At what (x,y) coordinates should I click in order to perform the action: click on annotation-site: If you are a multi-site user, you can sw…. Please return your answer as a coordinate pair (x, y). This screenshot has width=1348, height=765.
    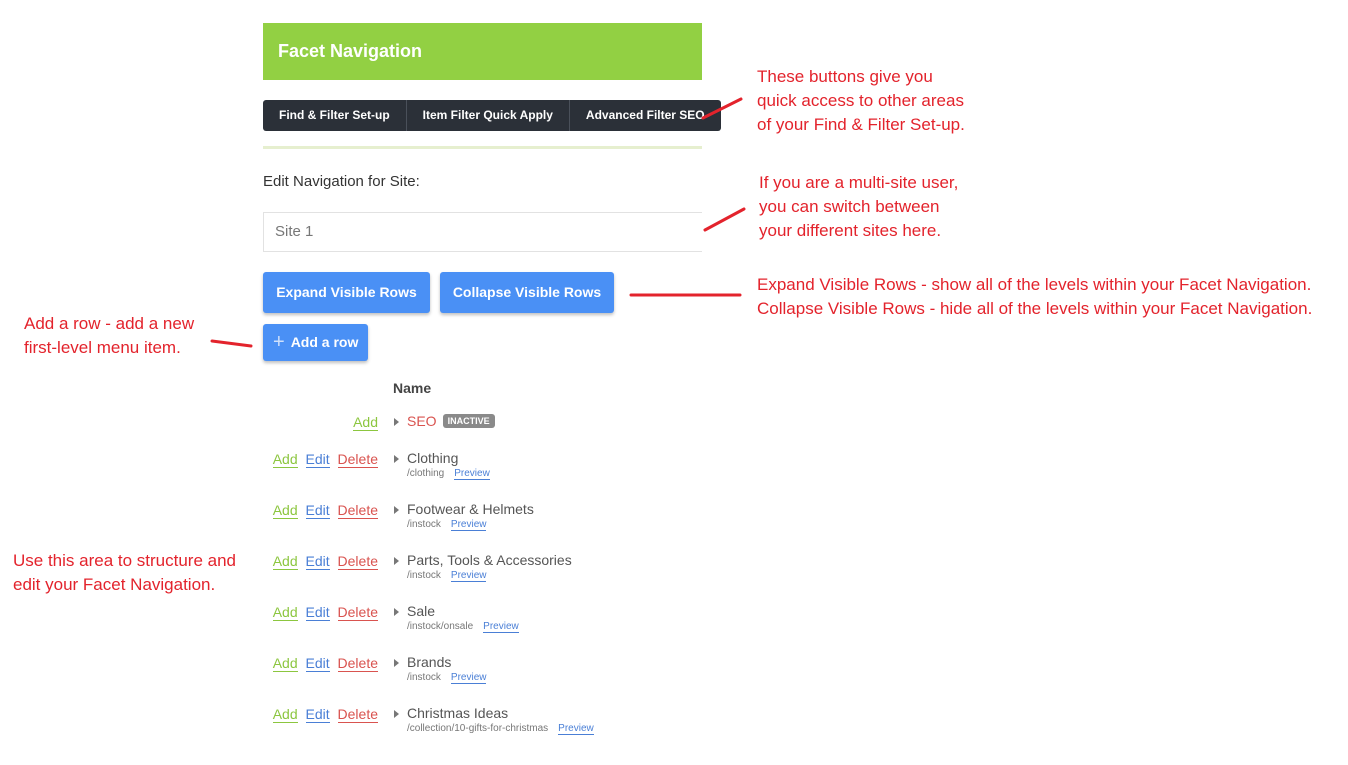
    Looking at the image, I should click on (859, 206).